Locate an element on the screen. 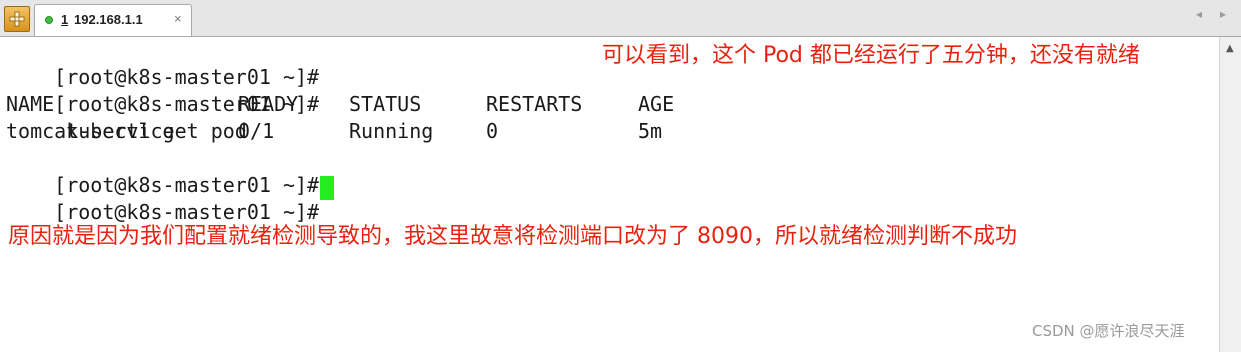 The width and height of the screenshot is (1241, 352). pod-restarts: 0 is located at coordinates (492, 131).